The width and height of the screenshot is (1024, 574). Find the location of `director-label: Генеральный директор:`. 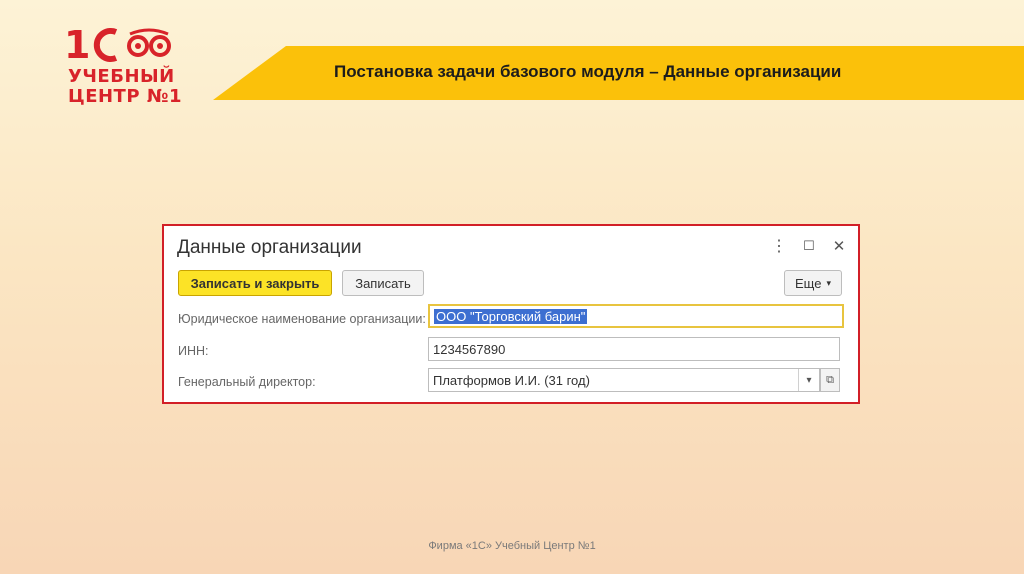

director-label: Генеральный директор: is located at coordinates (247, 382).